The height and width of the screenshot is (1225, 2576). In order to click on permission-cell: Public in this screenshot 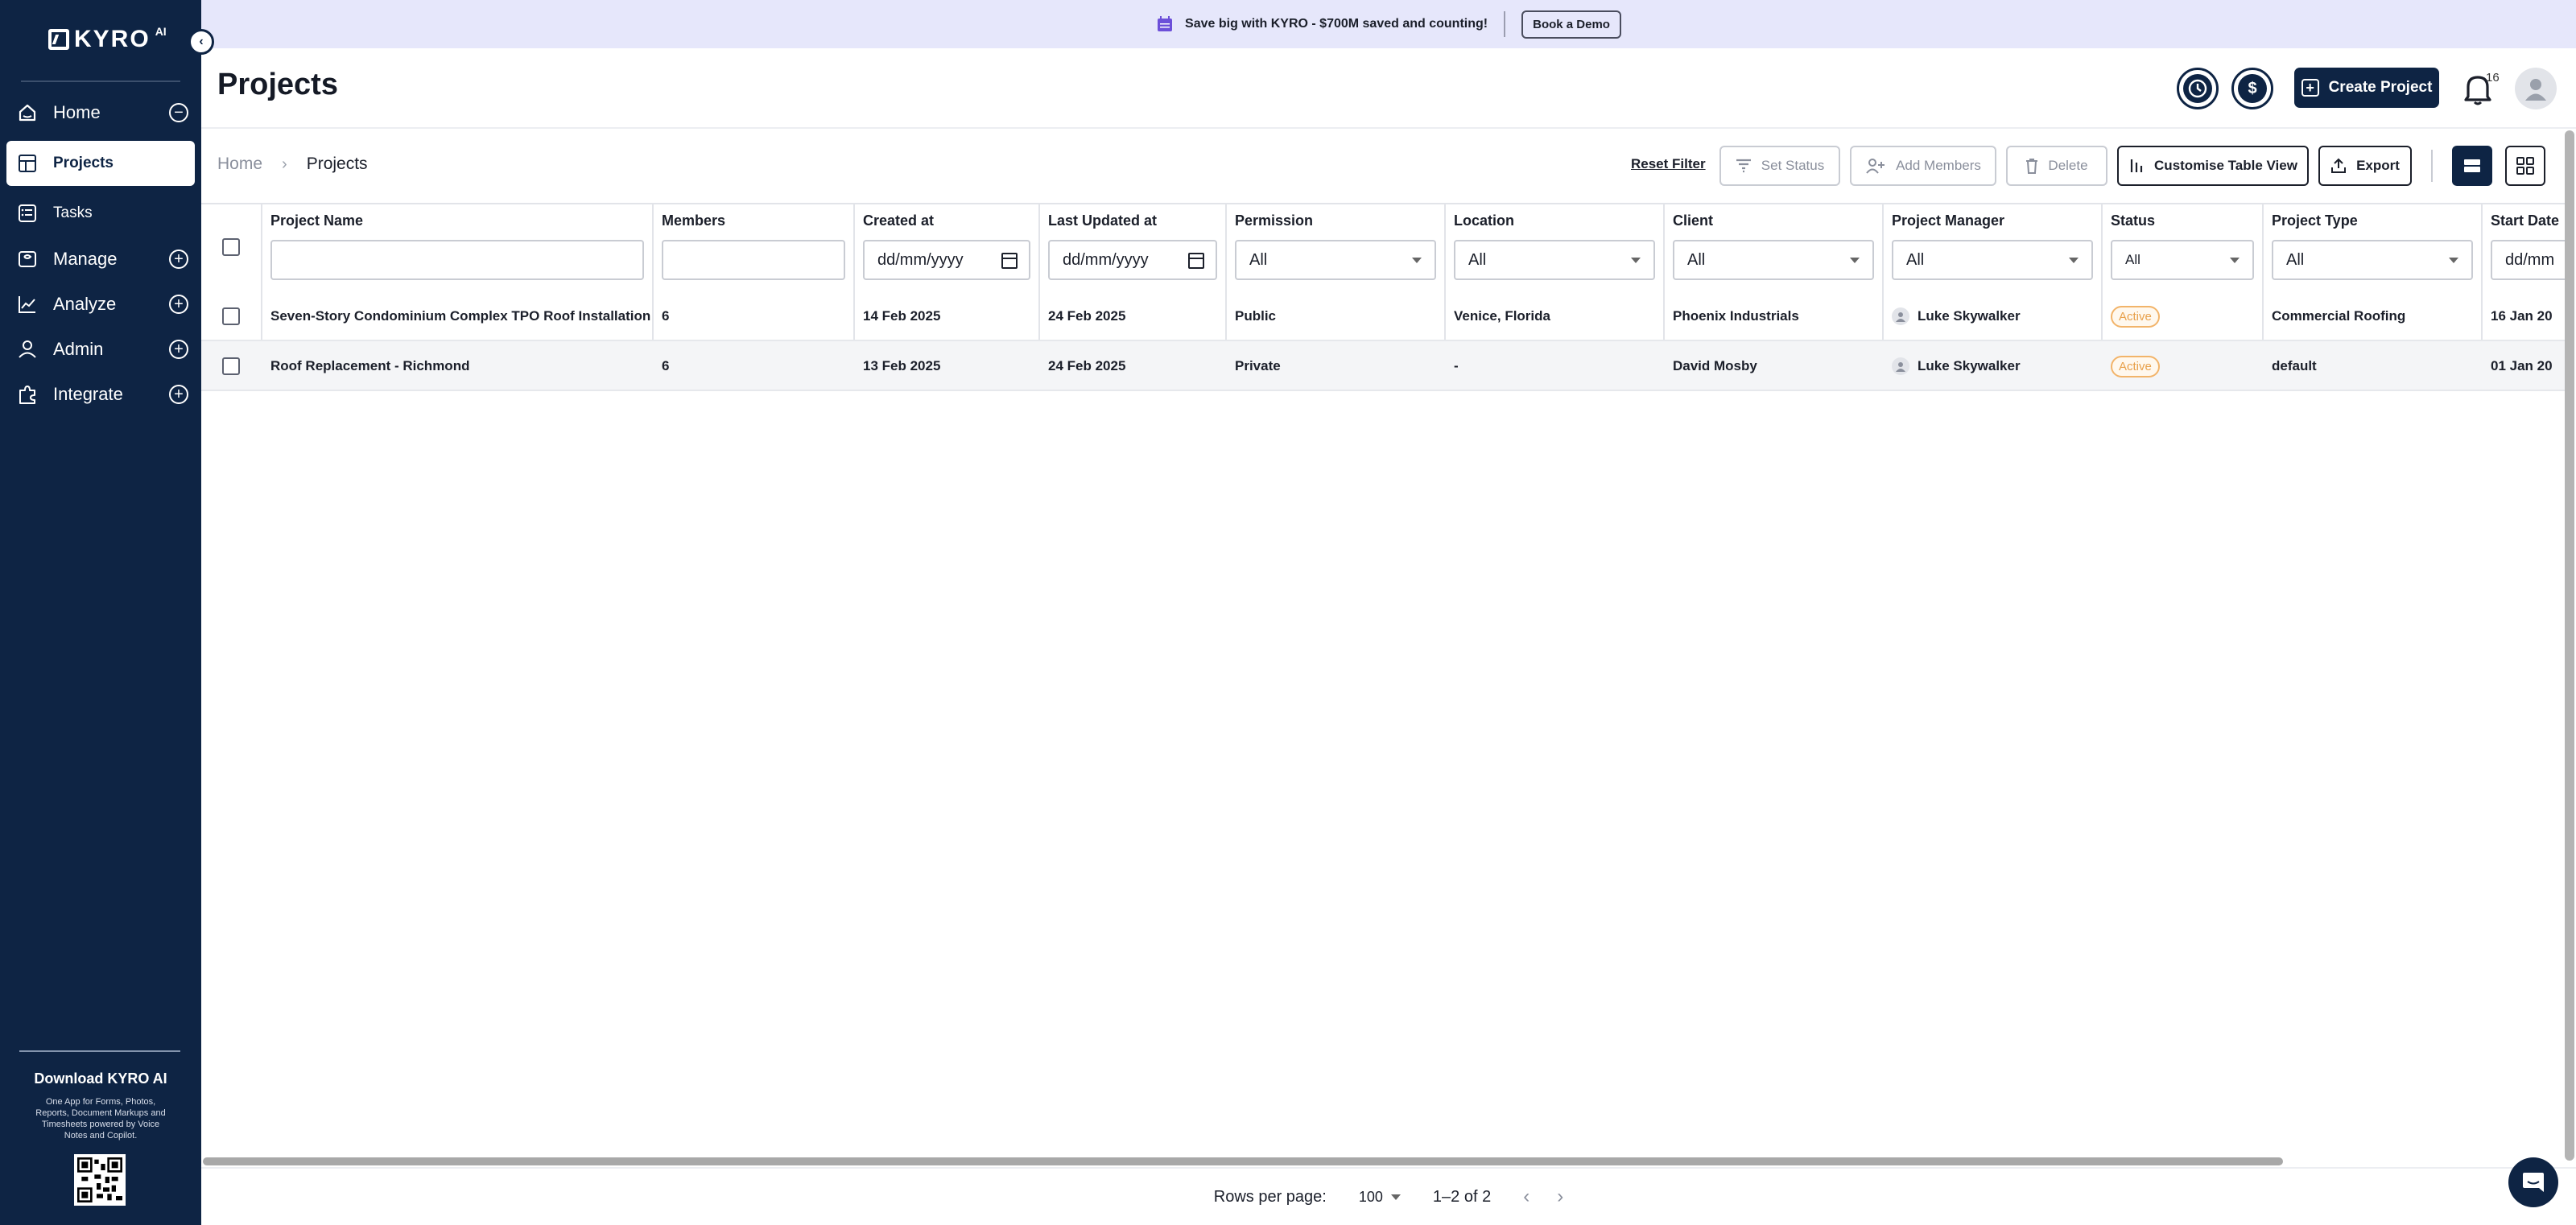, I will do `click(1256, 316)`.